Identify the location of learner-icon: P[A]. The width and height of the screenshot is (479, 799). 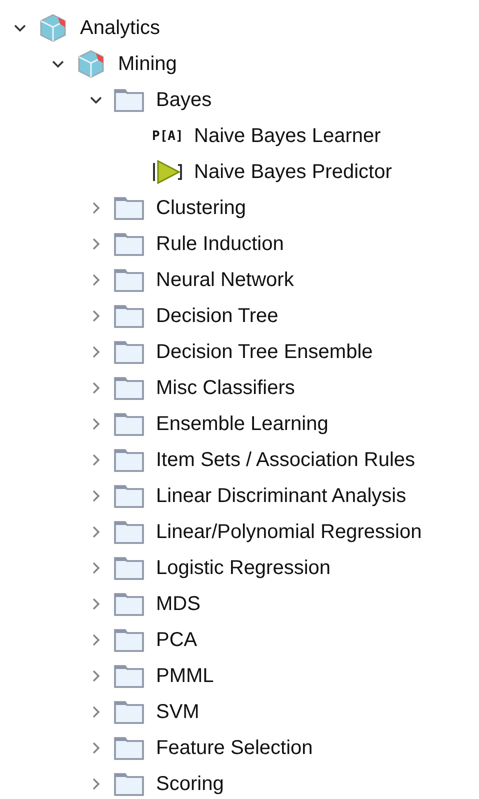
(168, 136).